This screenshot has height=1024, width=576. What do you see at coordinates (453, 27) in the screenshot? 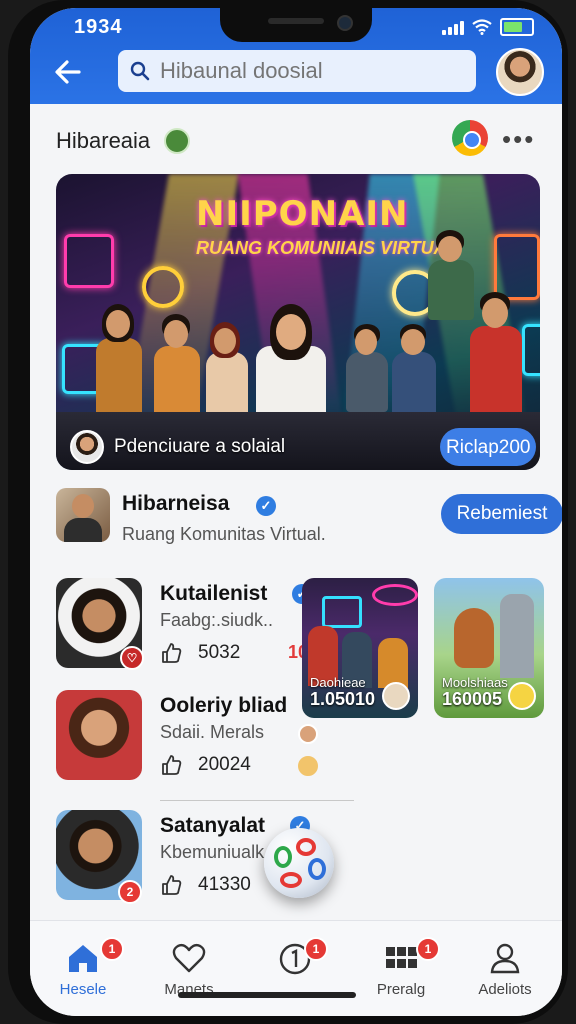
I see `signal-icon` at bounding box center [453, 27].